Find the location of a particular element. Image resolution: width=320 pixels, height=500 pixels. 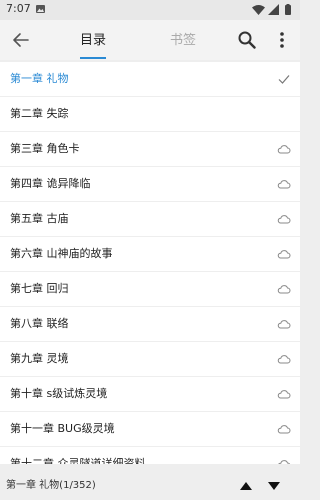

cellular-signal-icon is located at coordinates (273, 9).